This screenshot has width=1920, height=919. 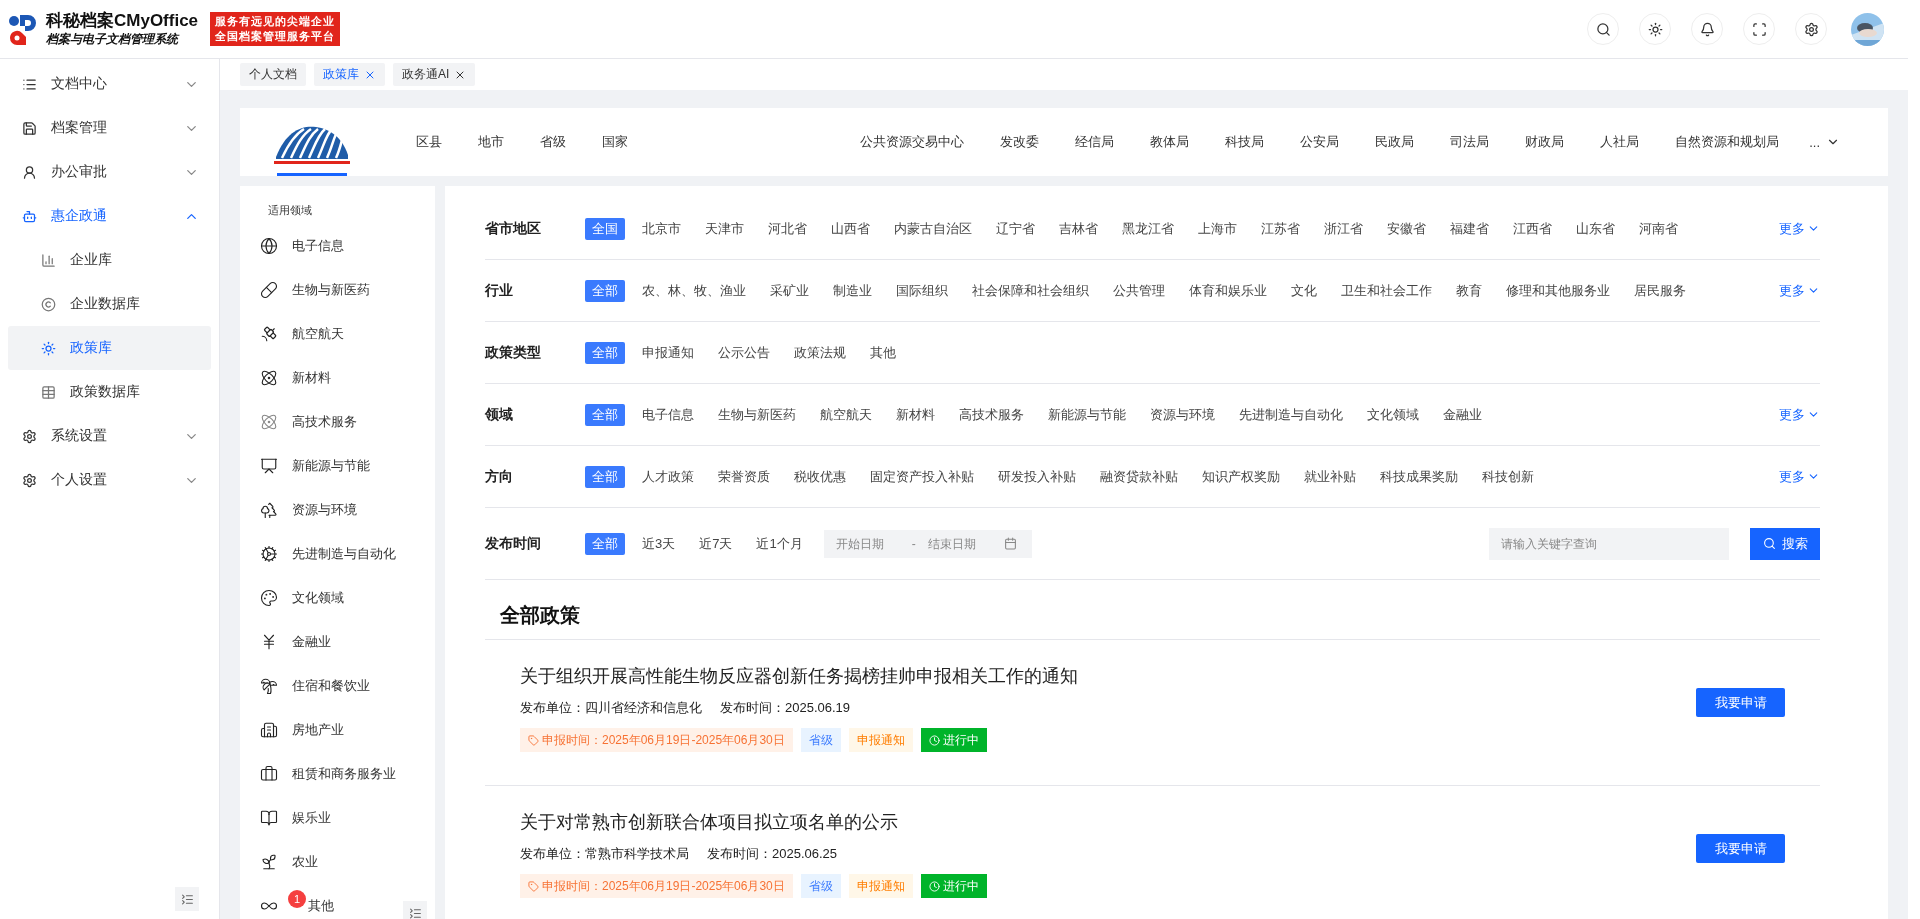 I want to click on filter-option: 科技创新, so click(x=1508, y=476).